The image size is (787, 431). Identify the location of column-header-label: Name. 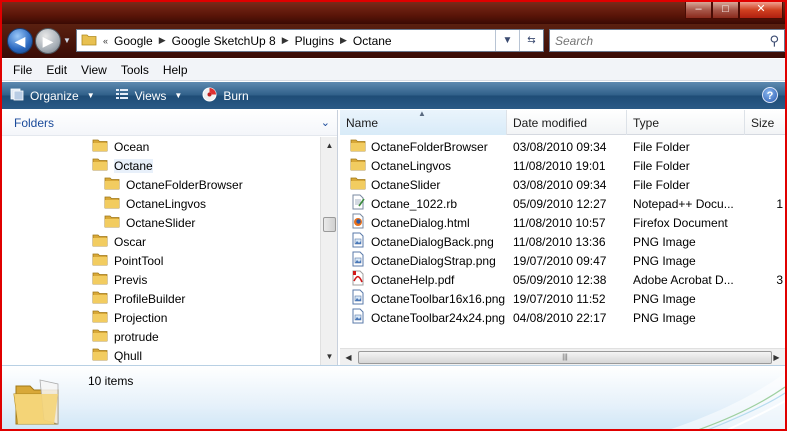
(362, 122).